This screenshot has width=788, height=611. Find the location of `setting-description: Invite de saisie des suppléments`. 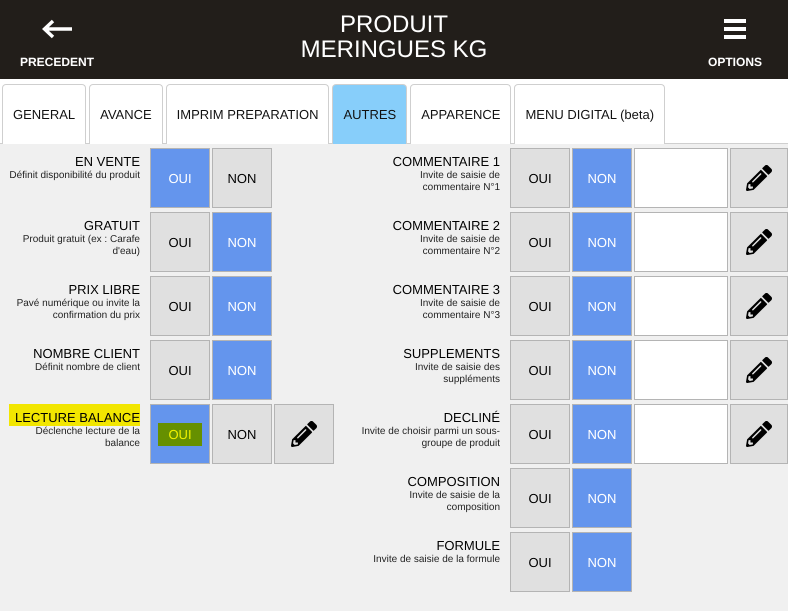

setting-description: Invite de saisie des suppléments is located at coordinates (457, 374).